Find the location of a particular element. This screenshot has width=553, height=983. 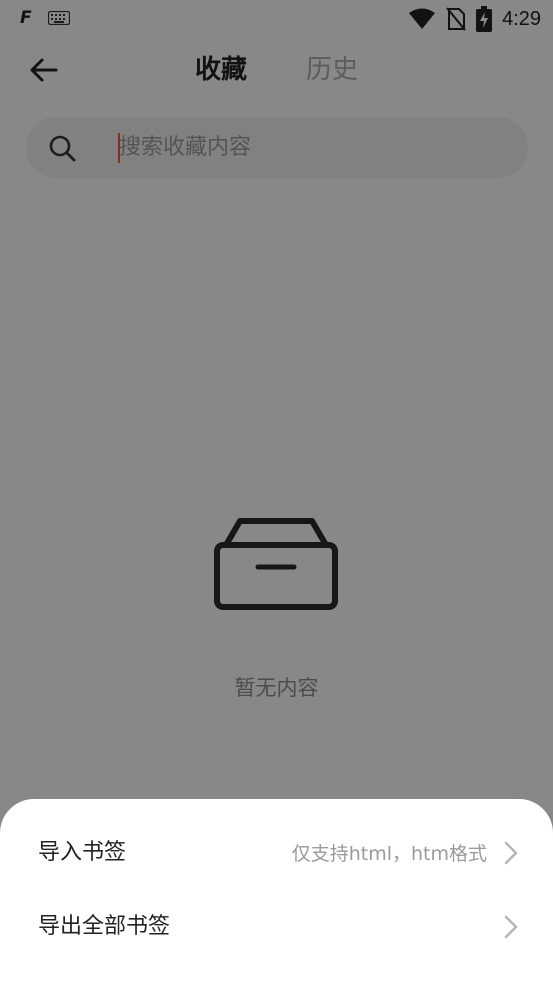

export-bookmarks-item: 导出全部书签 is located at coordinates (276, 927).